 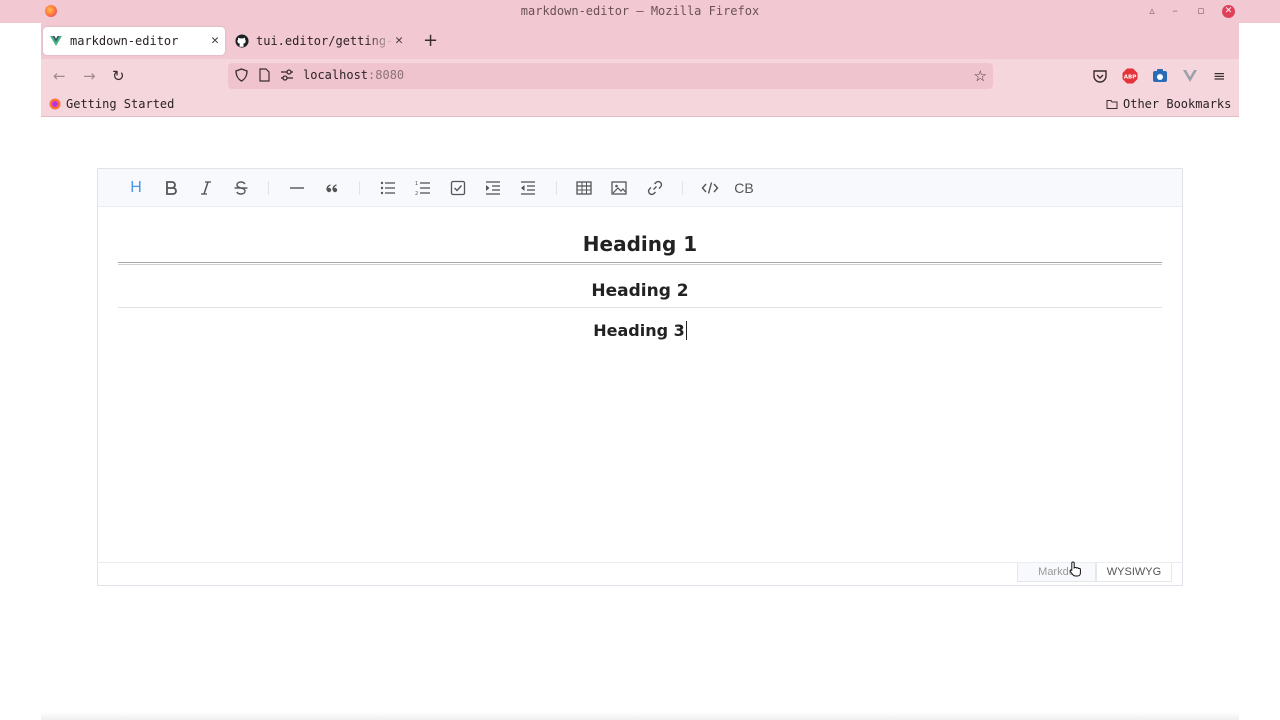 I want to click on svg-text: ABP, so click(x=1130, y=78).